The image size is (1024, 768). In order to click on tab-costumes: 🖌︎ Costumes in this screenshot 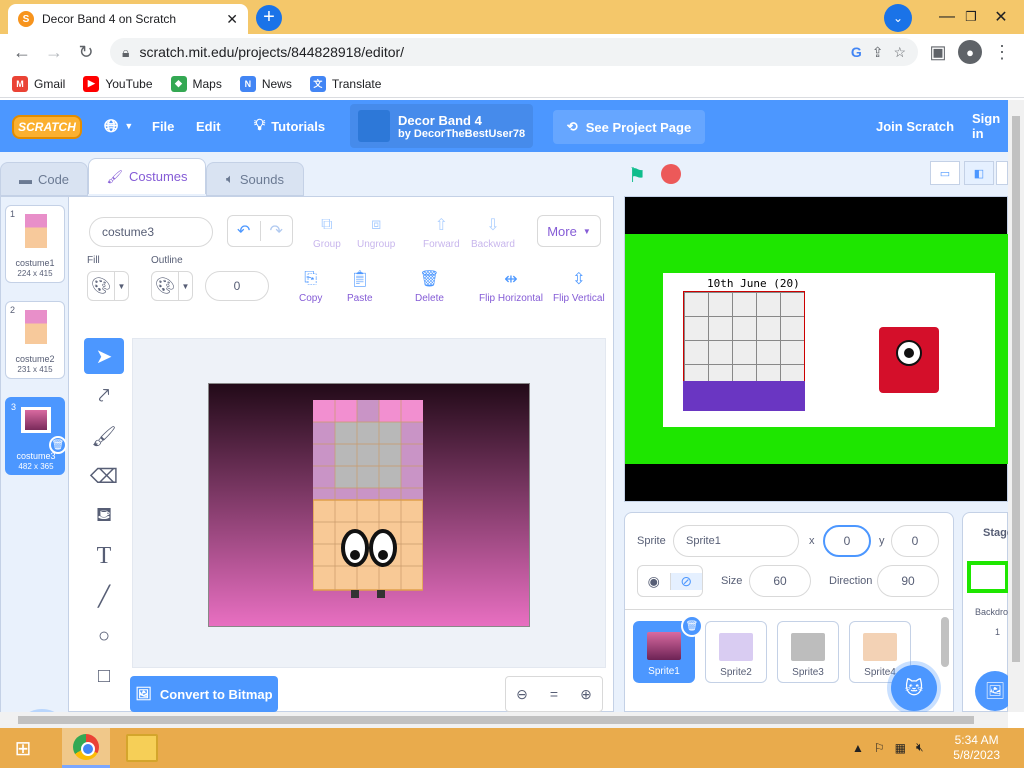, I will do `click(147, 176)`.